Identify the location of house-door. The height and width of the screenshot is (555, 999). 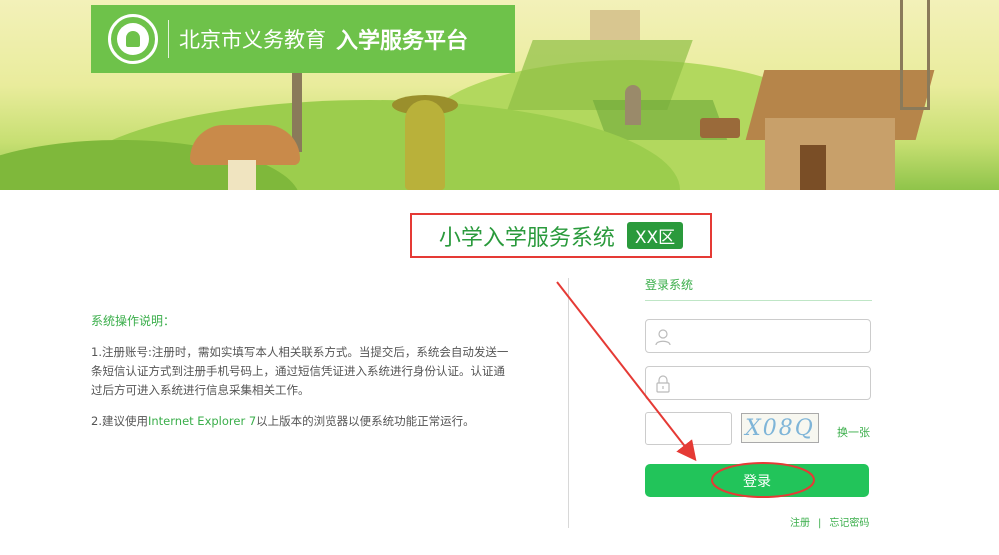
(813, 167).